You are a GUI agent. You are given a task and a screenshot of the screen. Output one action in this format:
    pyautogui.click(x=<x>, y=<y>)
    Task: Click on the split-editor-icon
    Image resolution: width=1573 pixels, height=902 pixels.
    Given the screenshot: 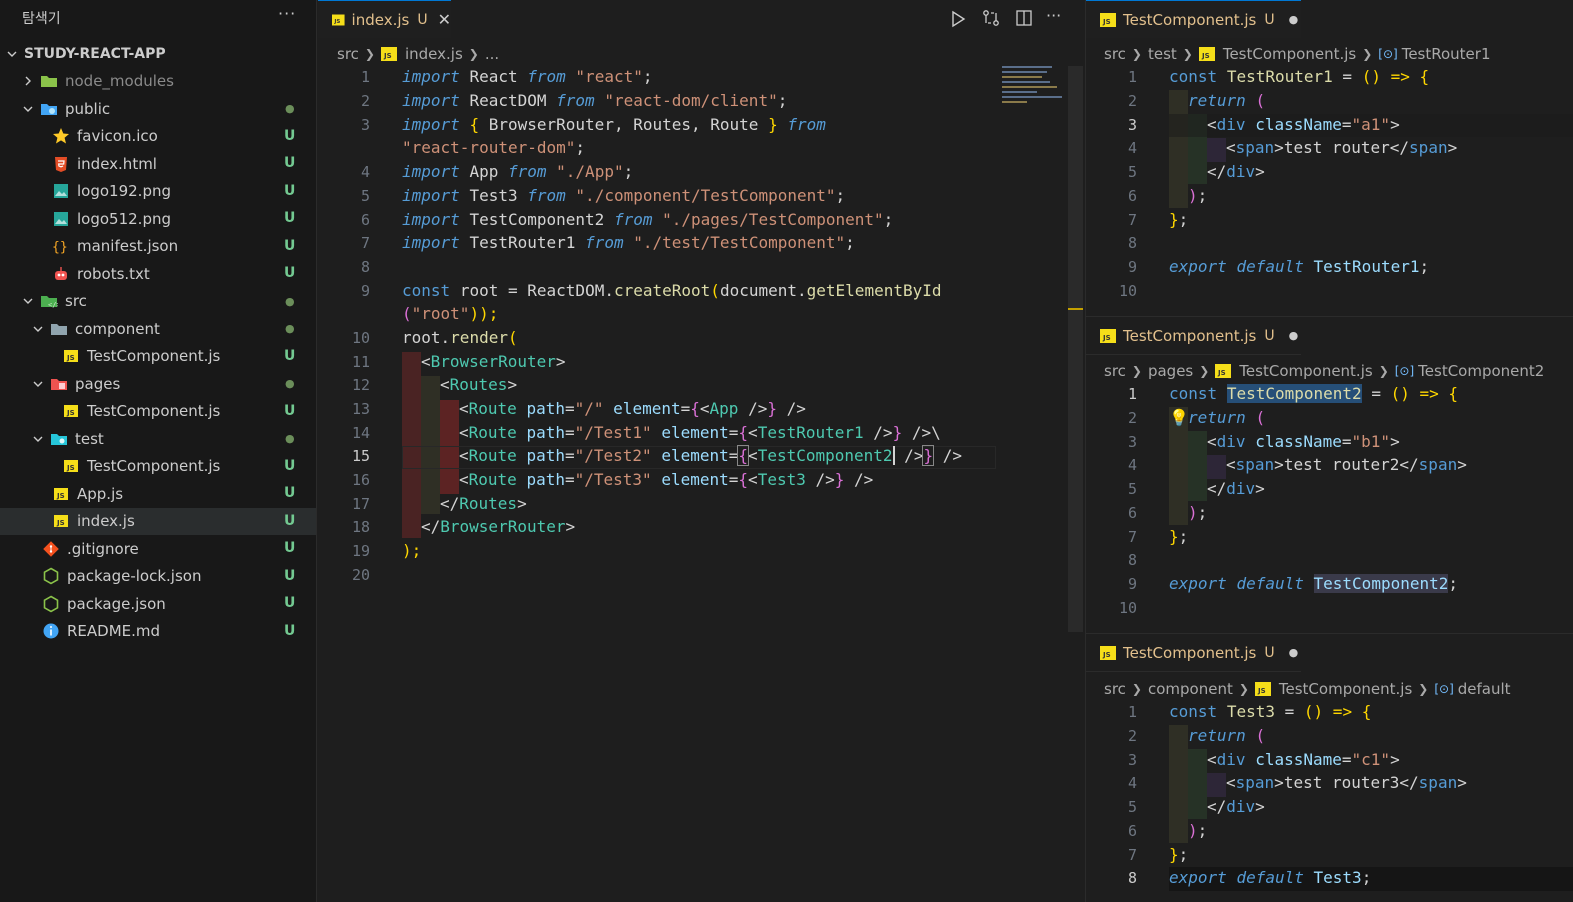 What is the action you would take?
    pyautogui.click(x=1024, y=18)
    